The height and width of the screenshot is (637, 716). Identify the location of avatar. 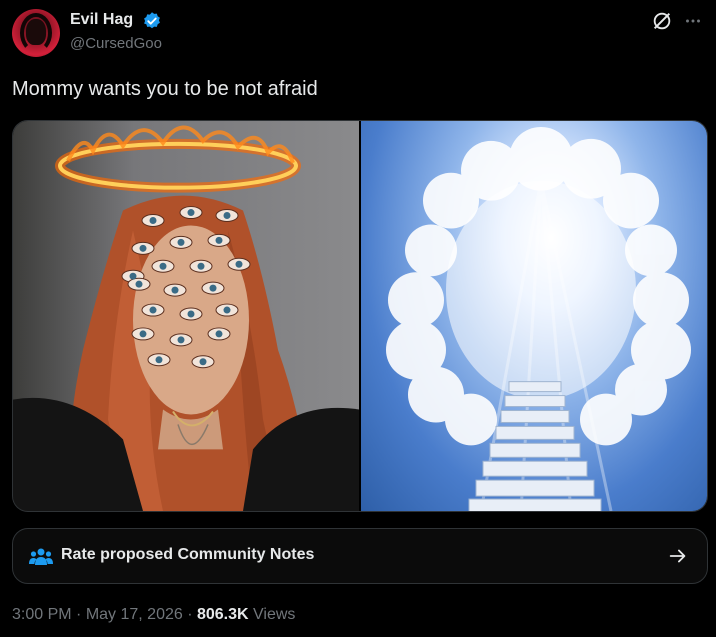
(36, 33).